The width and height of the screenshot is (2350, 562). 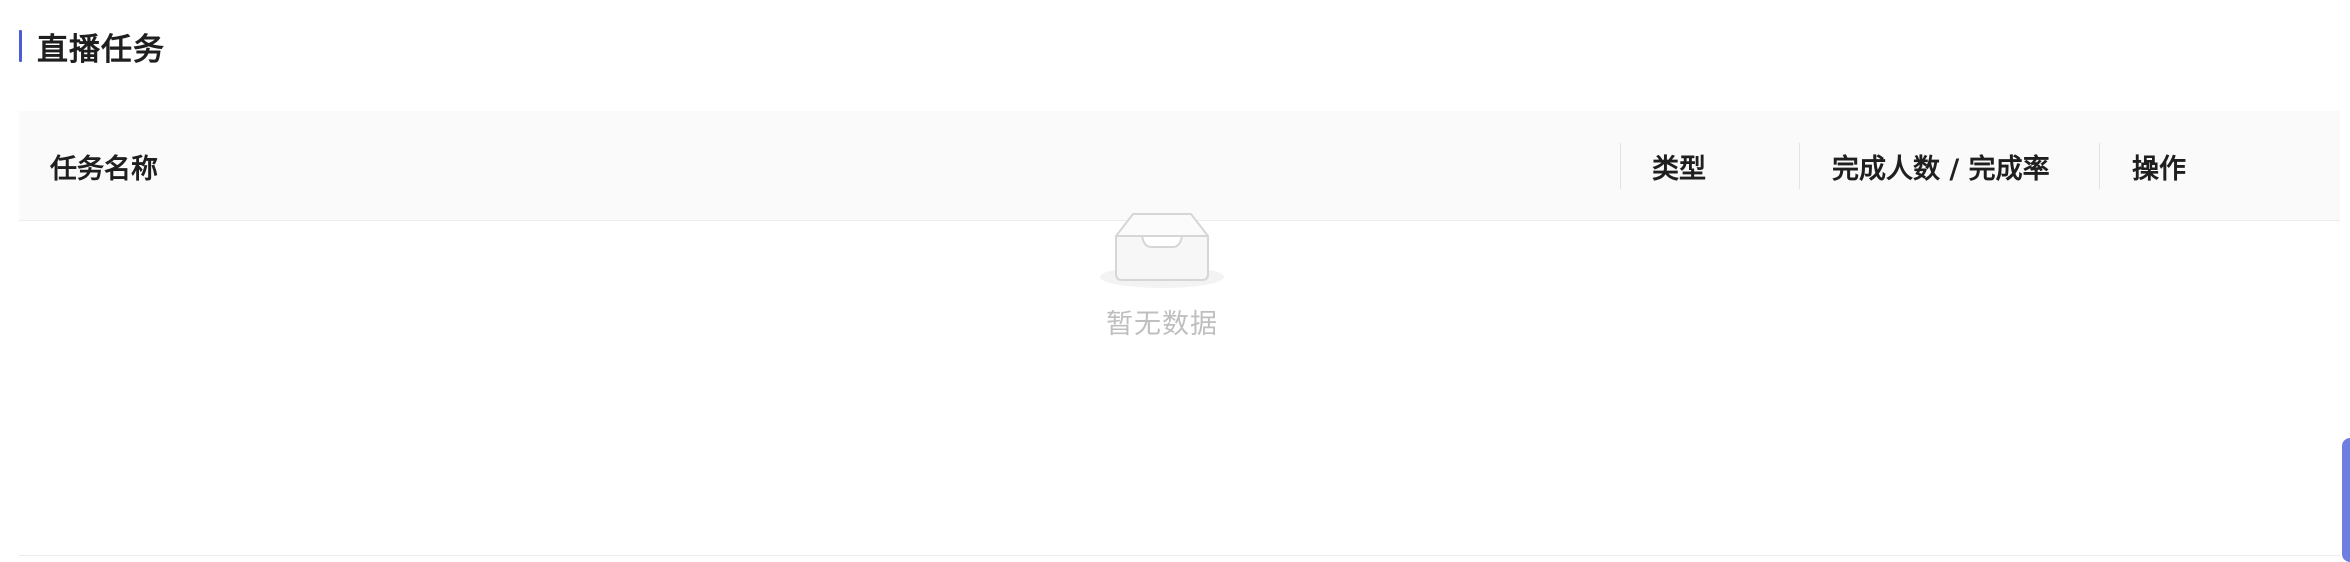 I want to click on column-header-task-name: 任务名称, so click(x=104, y=169).